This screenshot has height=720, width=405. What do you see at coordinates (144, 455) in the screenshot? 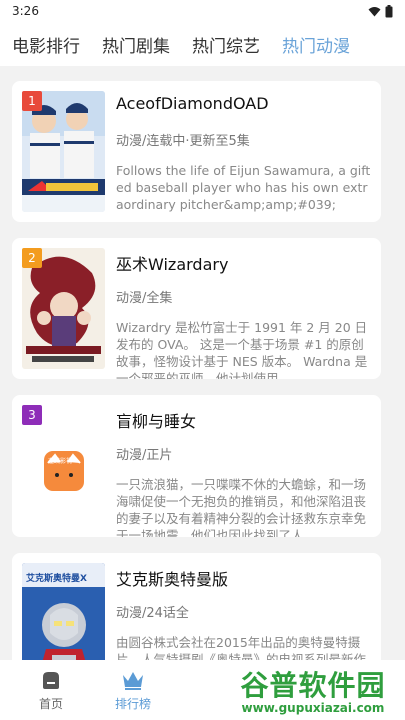
I see `item-meta: 动漫/正片` at bounding box center [144, 455].